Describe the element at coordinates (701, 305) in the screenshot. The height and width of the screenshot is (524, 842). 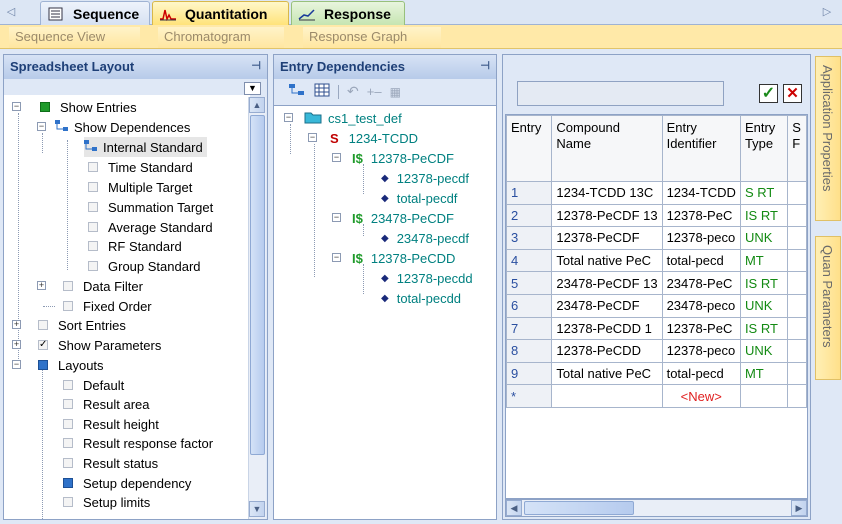
I see `table-cell: 23478-peco` at that location.